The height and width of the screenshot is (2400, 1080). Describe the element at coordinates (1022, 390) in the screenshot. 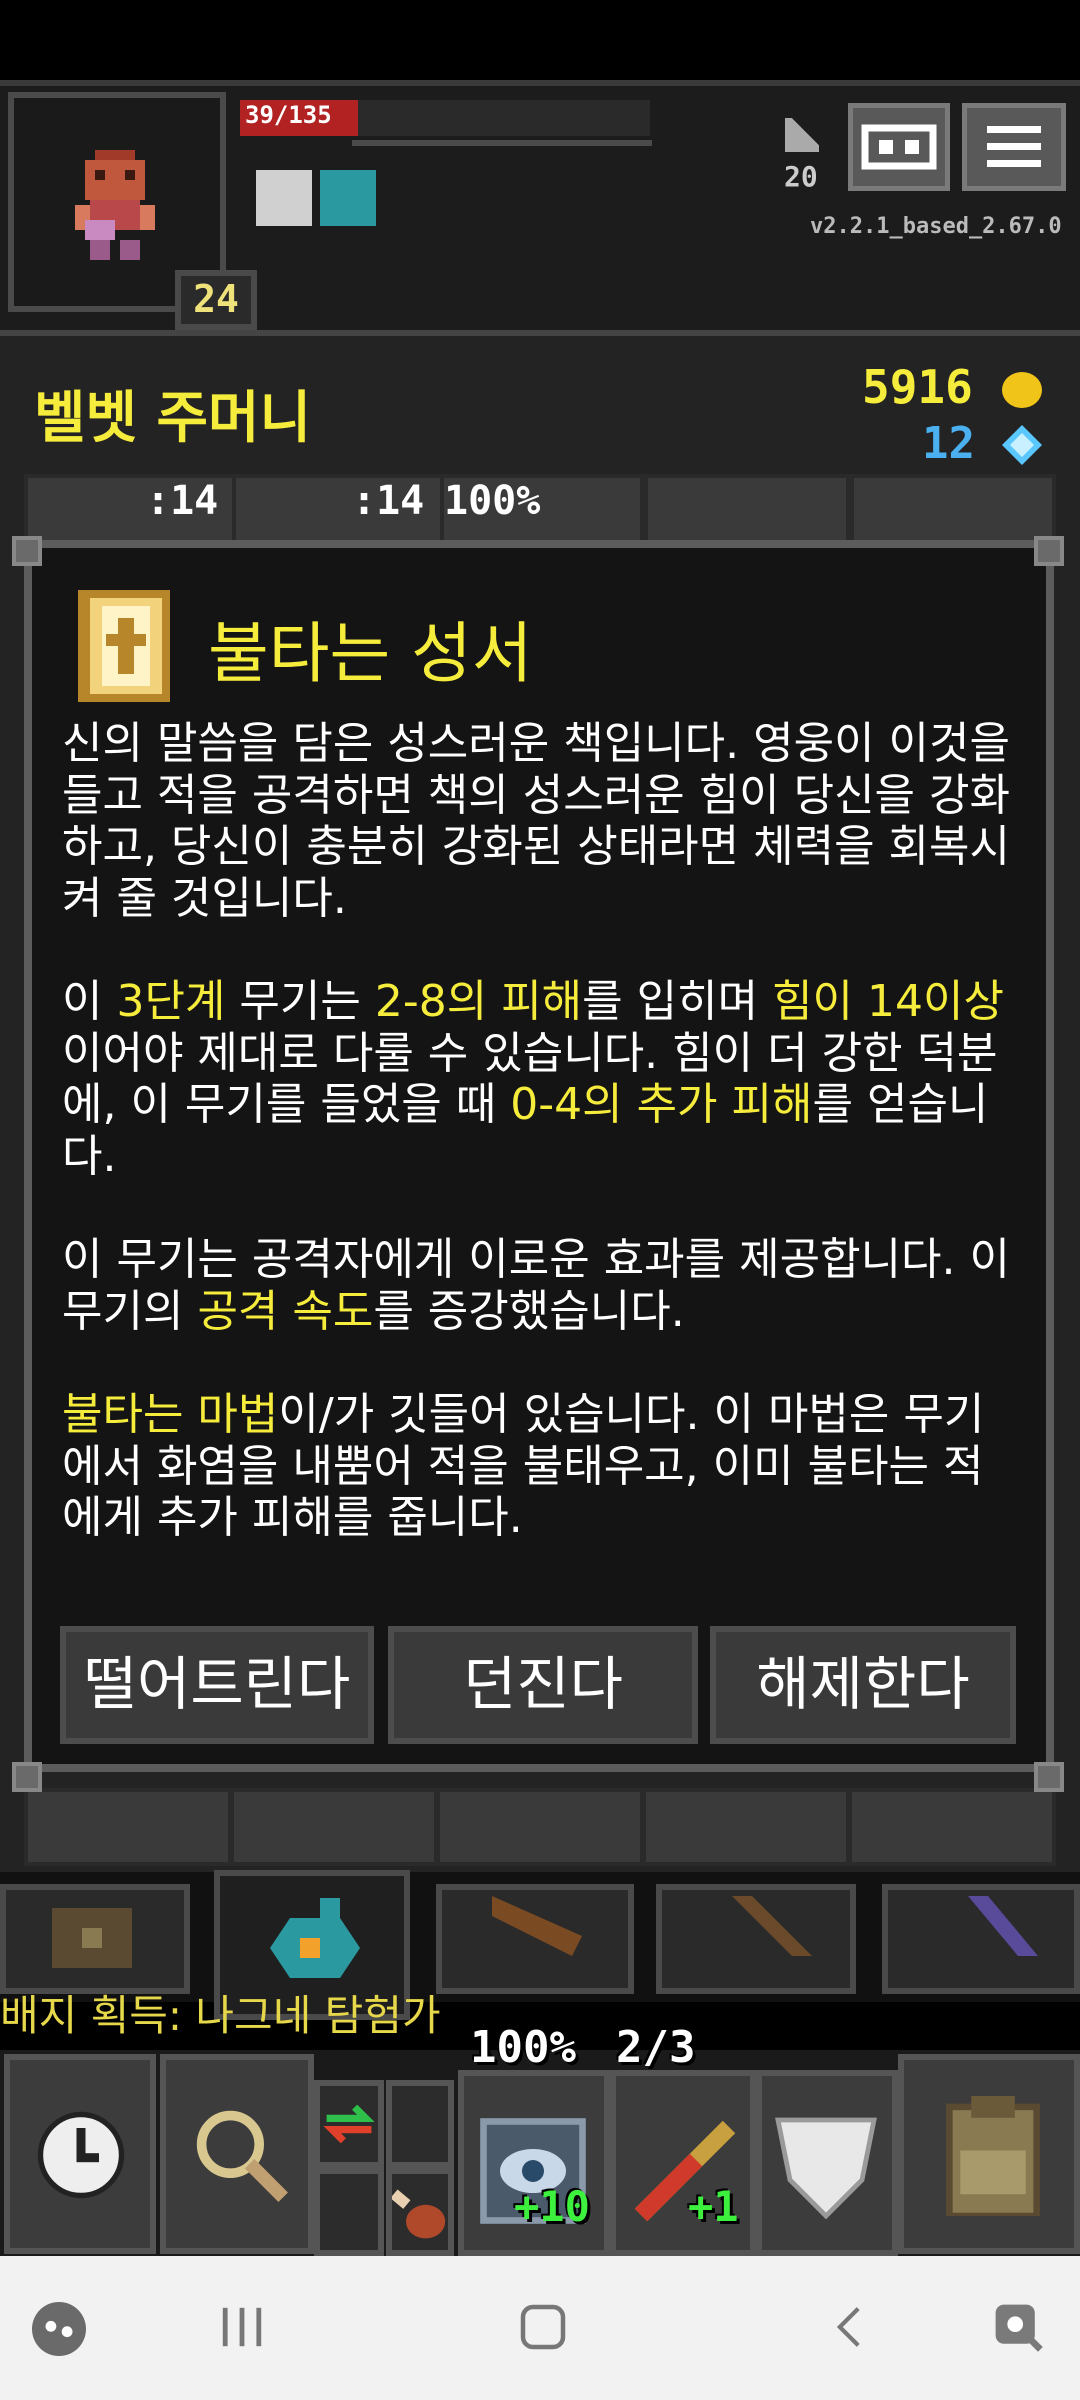

I see `gold-coin-icon` at that location.